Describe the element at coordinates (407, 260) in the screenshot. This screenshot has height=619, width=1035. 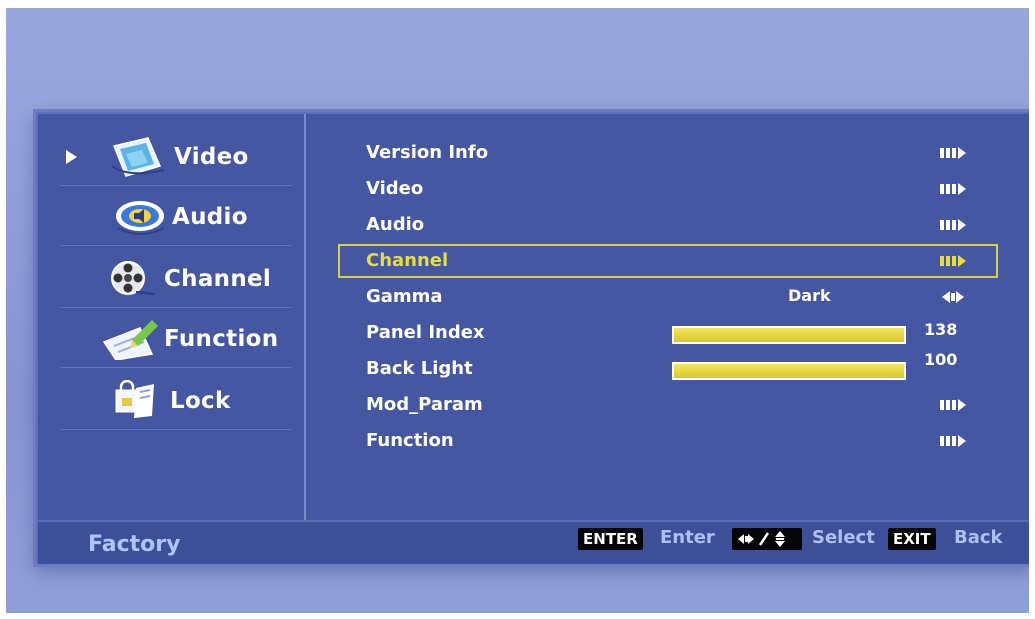
I see `menu-item-label: Channel` at that location.